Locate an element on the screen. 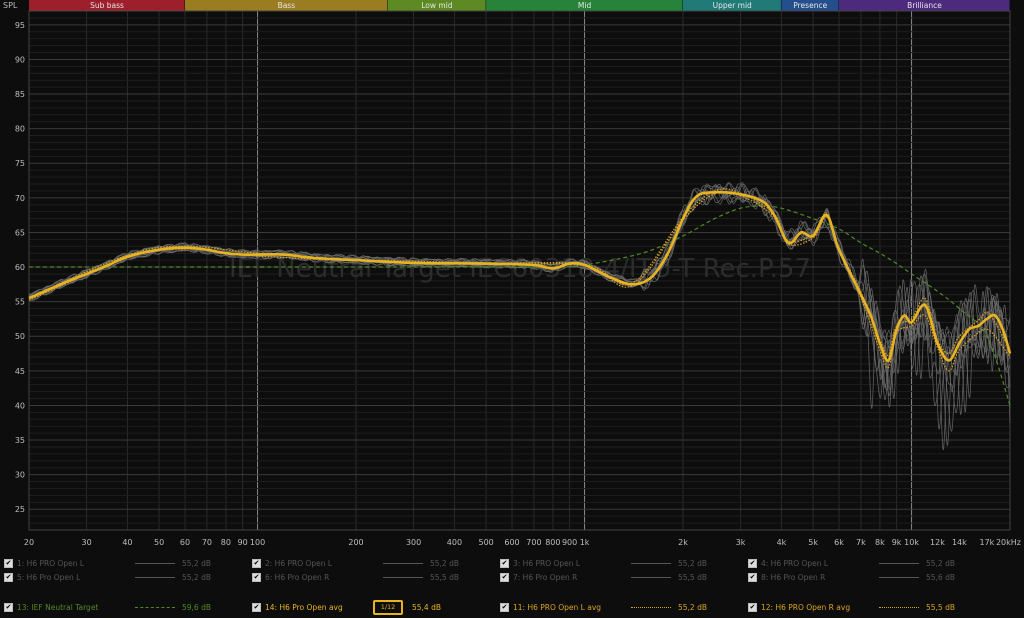  y-tick-label: 90 is located at coordinates (20, 59).